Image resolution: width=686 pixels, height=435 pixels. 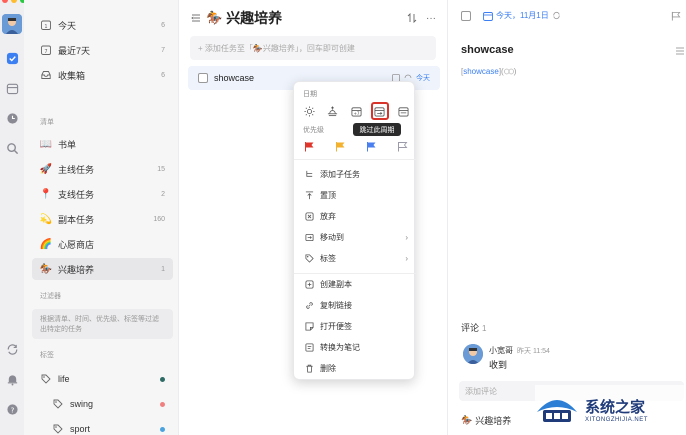 I want to click on link-icon, so click(x=309, y=305).